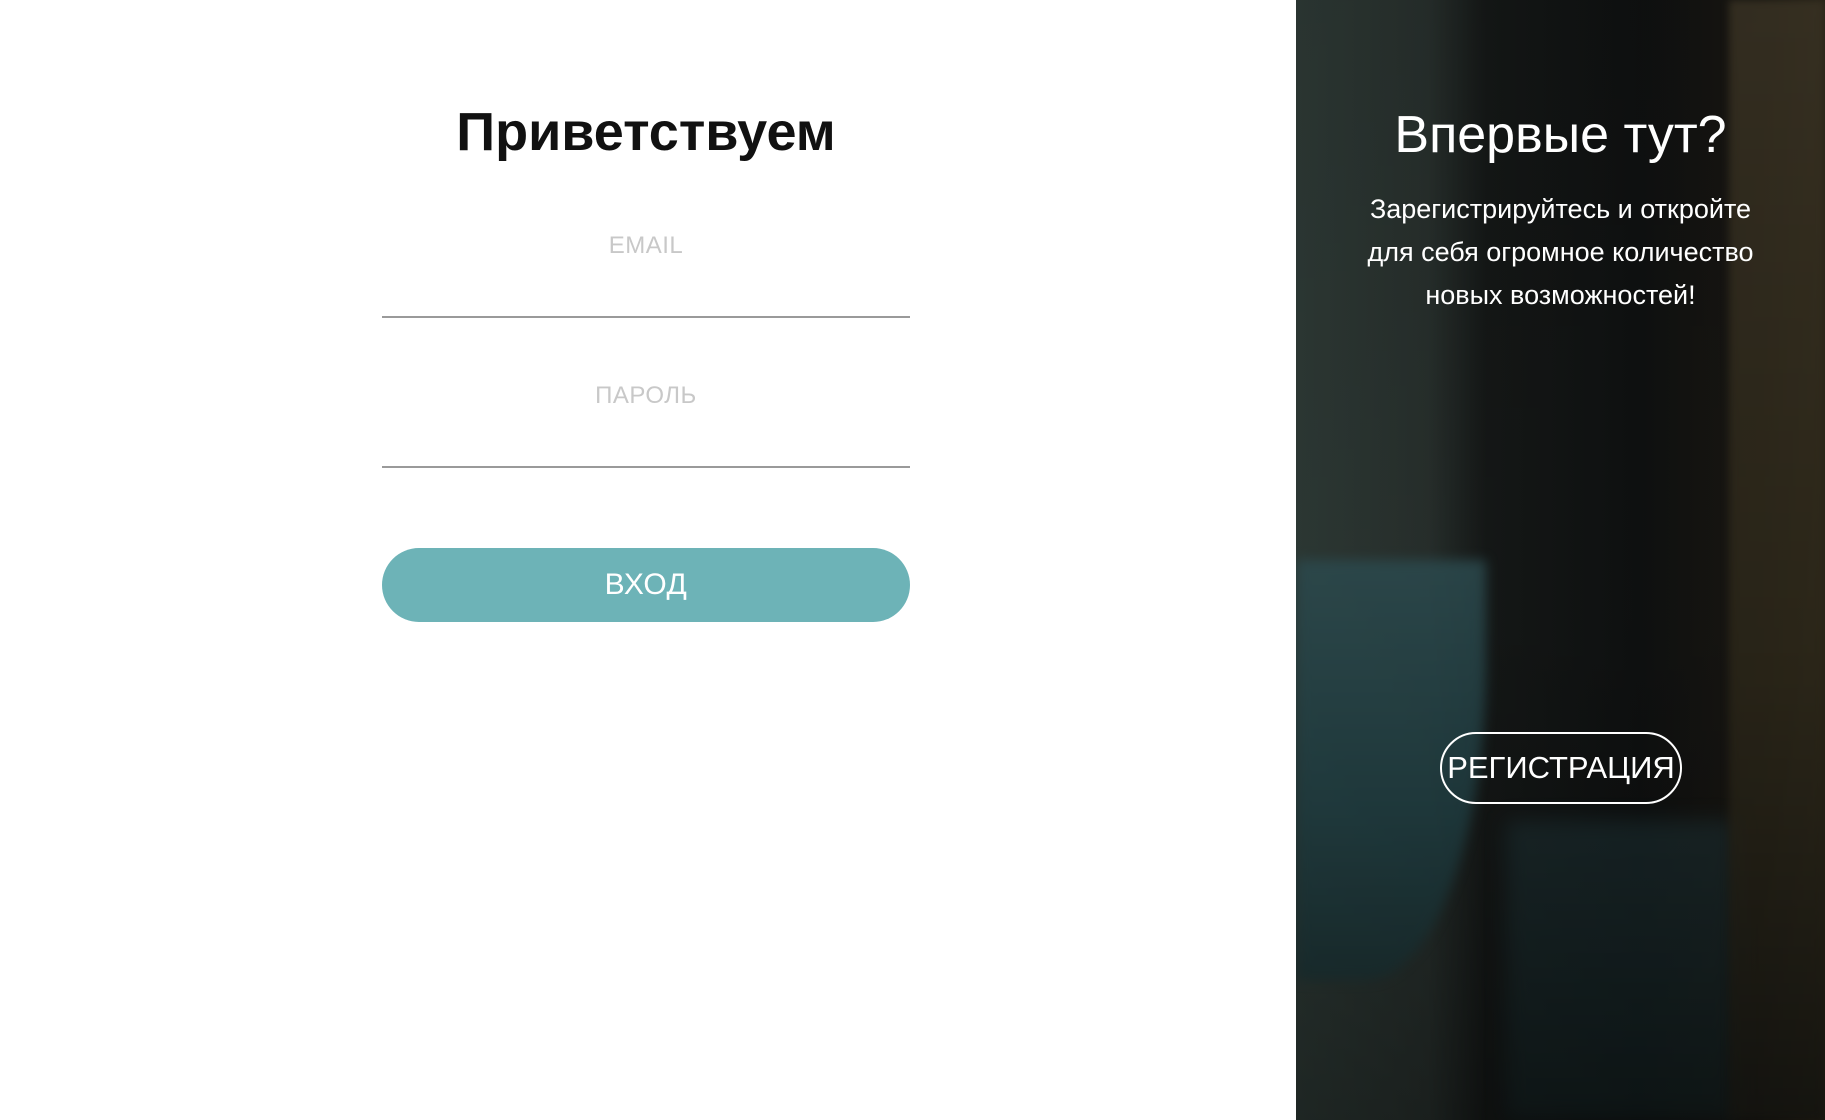 The width and height of the screenshot is (1825, 1120). I want to click on register-button: РЕГИСТРАЦИЯ, so click(1561, 768).